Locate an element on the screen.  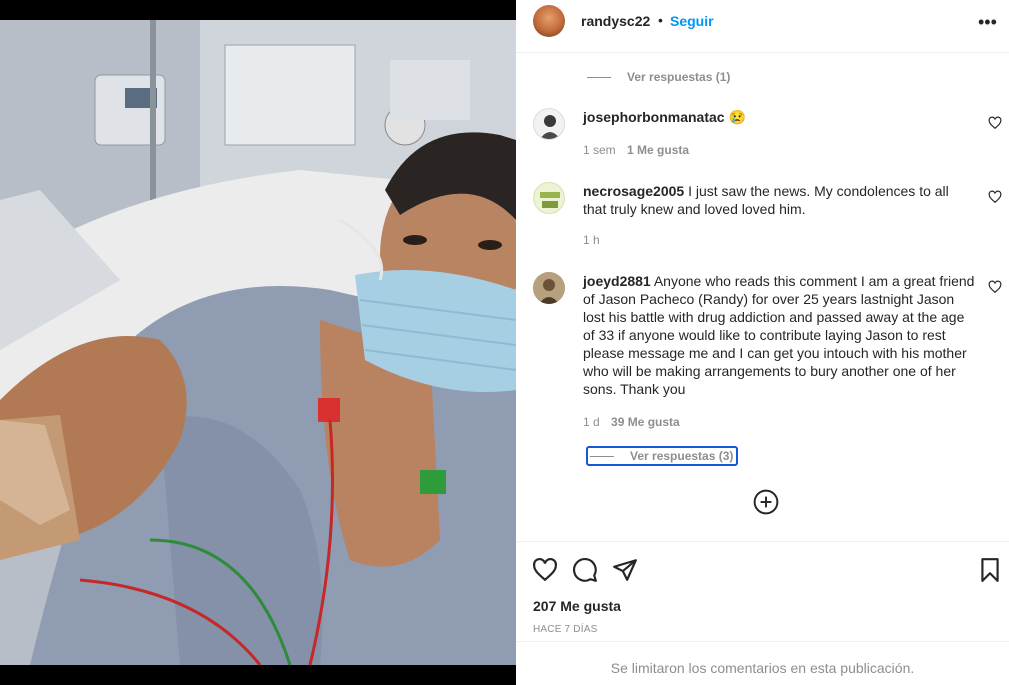
author-avatar is located at coordinates (549, 21).